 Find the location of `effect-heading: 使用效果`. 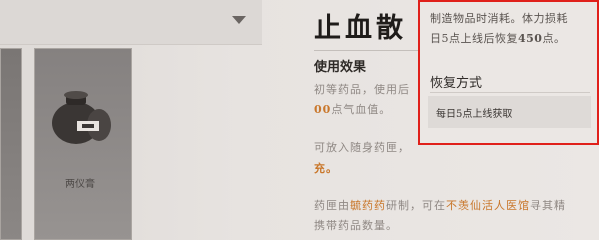

effect-heading: 使用效果 is located at coordinates (340, 67).